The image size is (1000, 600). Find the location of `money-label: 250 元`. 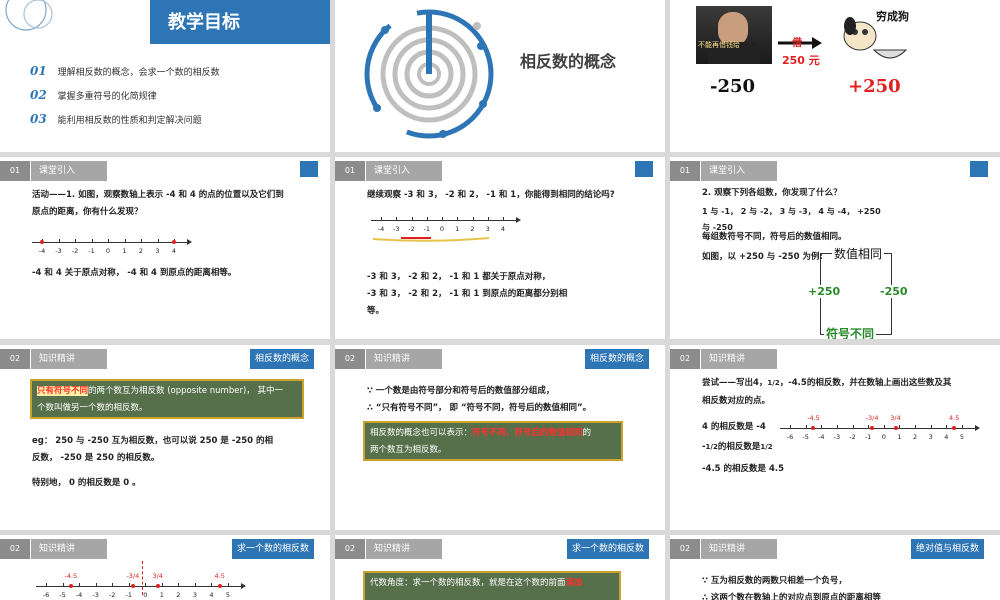

money-label: 250 元 is located at coordinates (801, 60).